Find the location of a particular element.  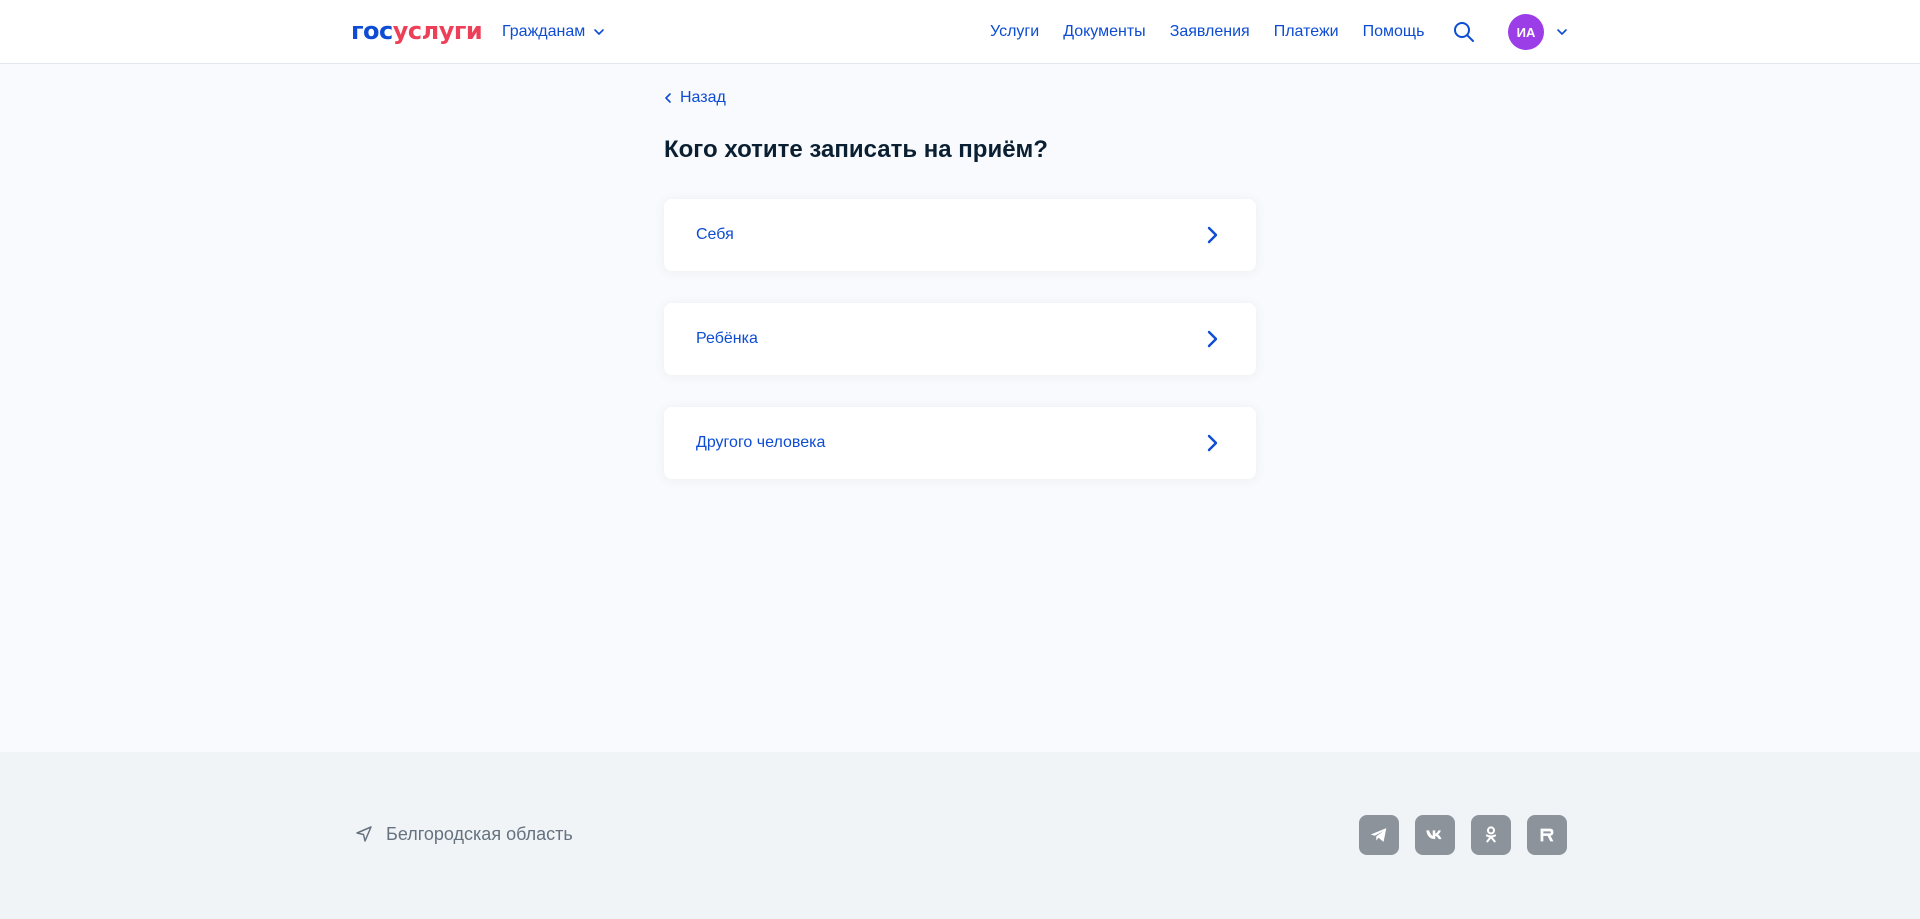

rutube-icon is located at coordinates (1547, 835).